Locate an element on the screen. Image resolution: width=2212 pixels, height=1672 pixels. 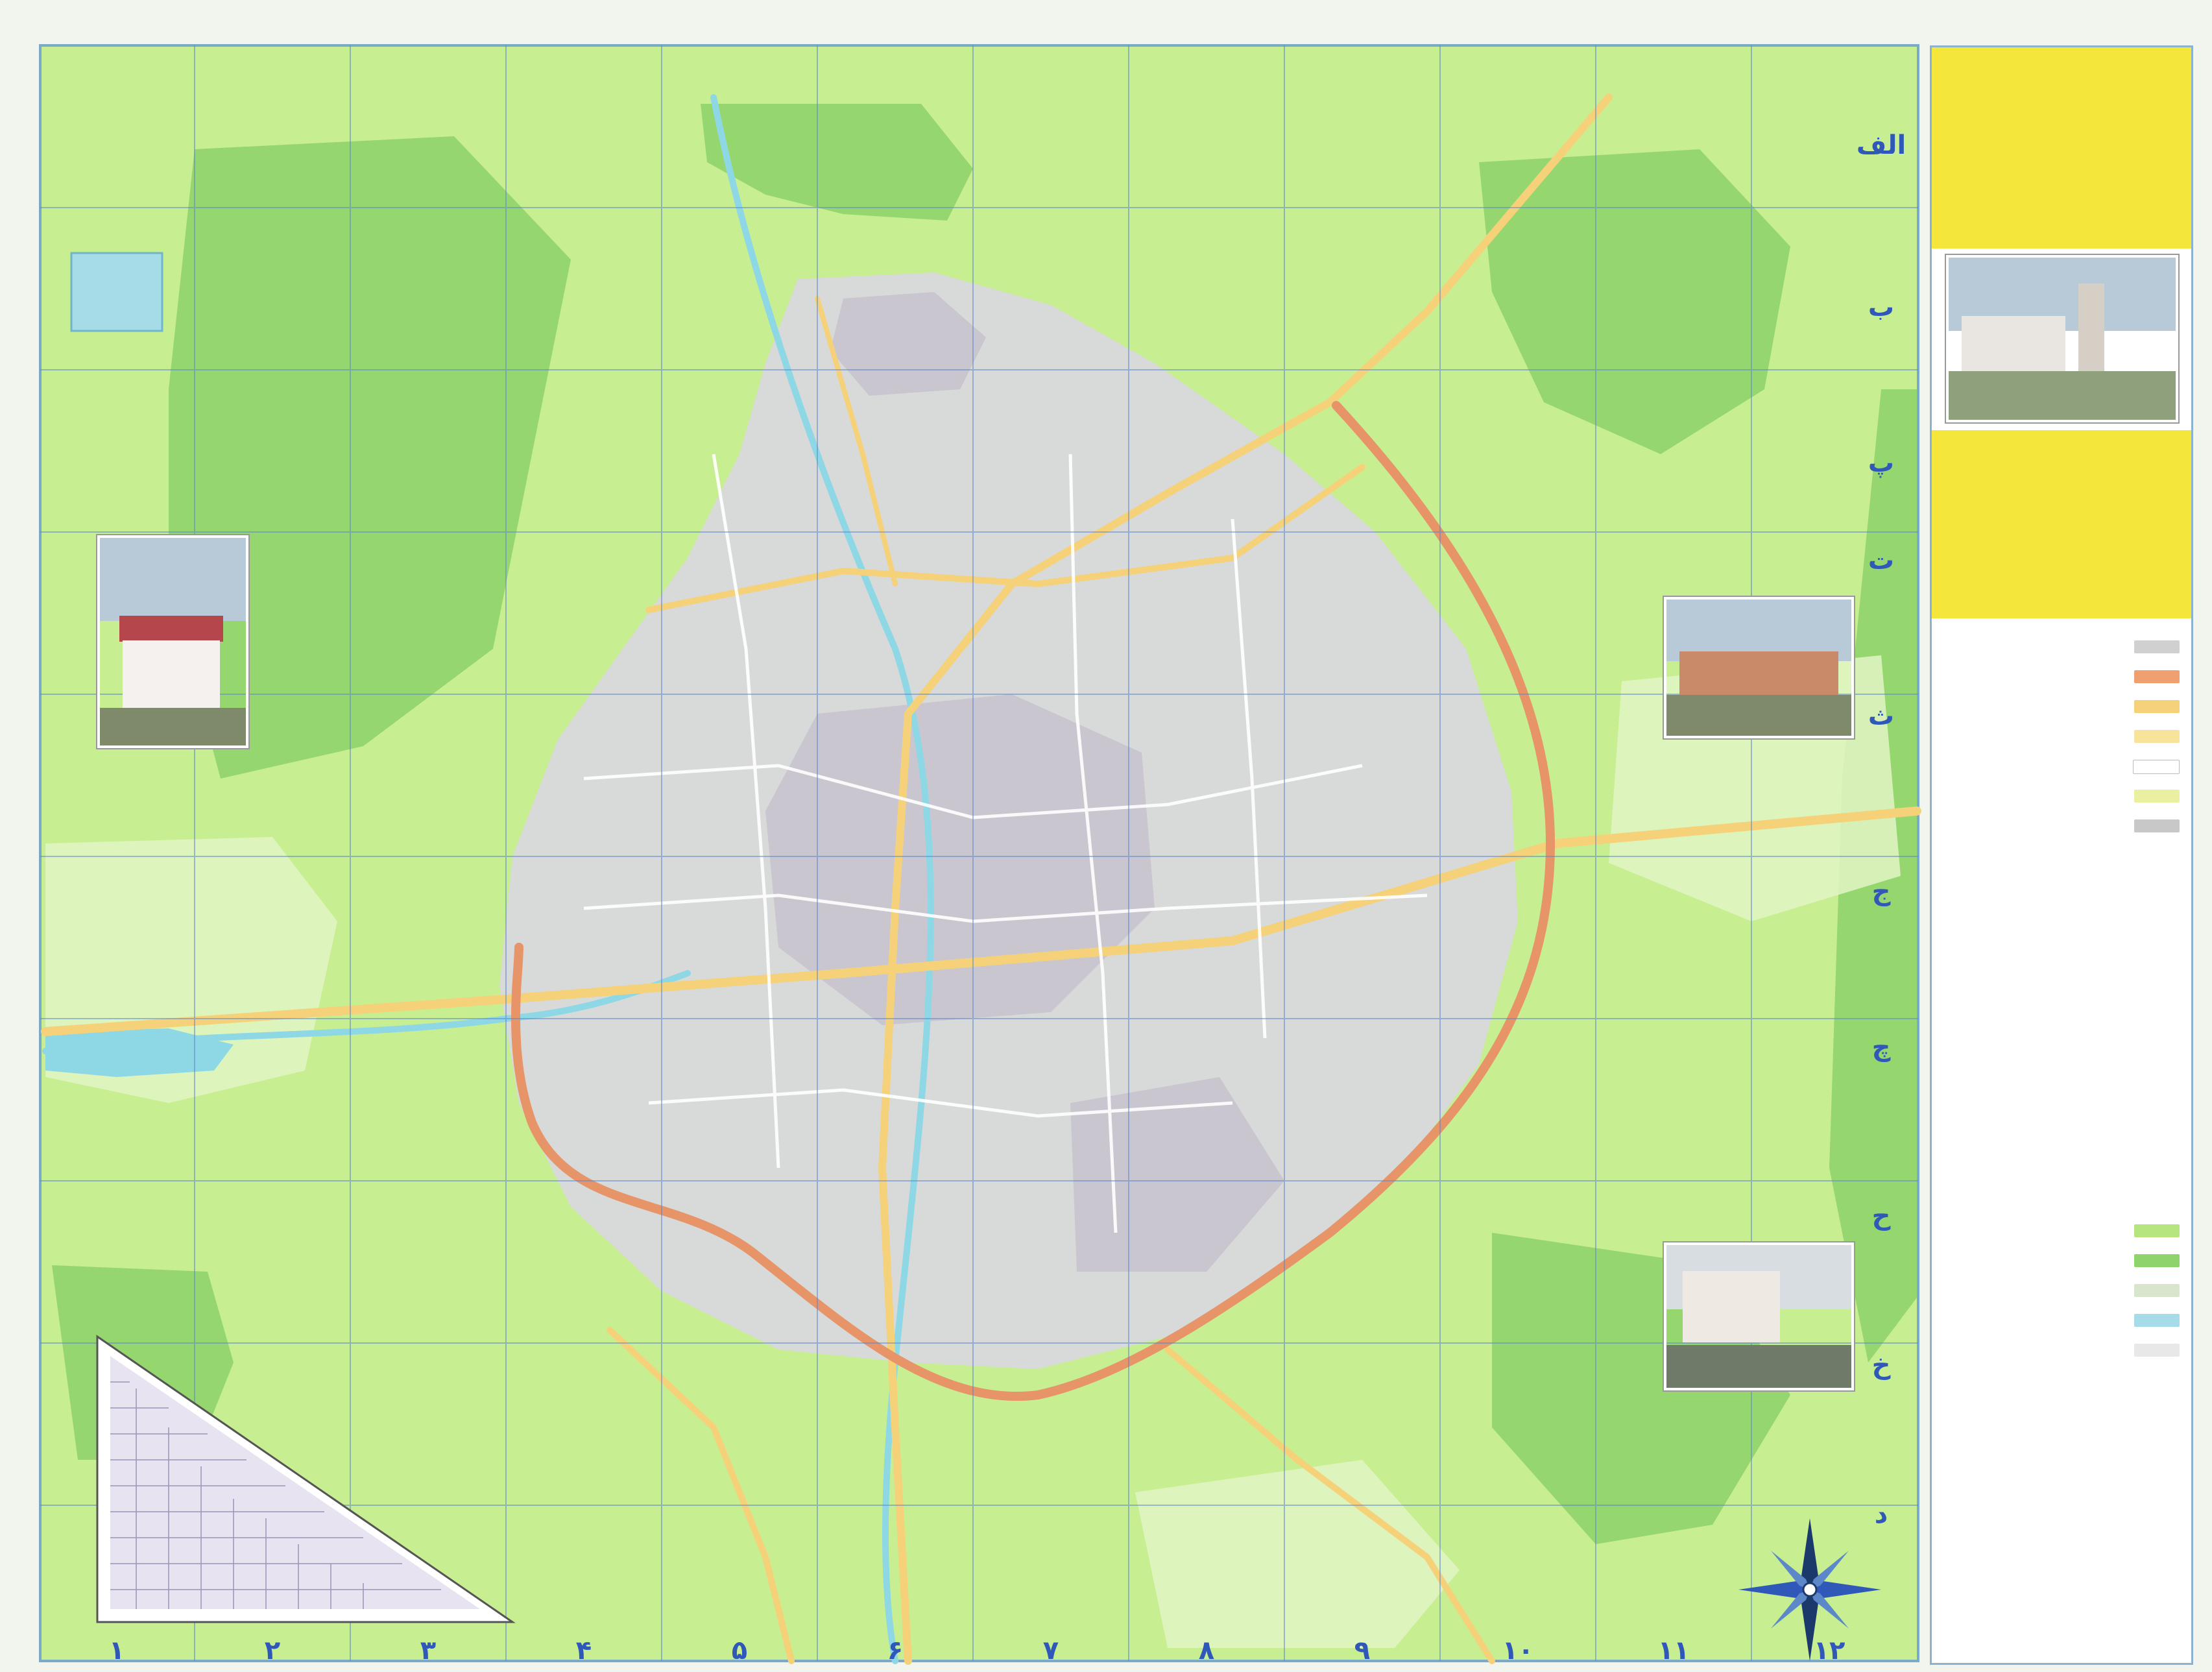
landmark-photo-right-bottom is located at coordinates (1759, 1316).